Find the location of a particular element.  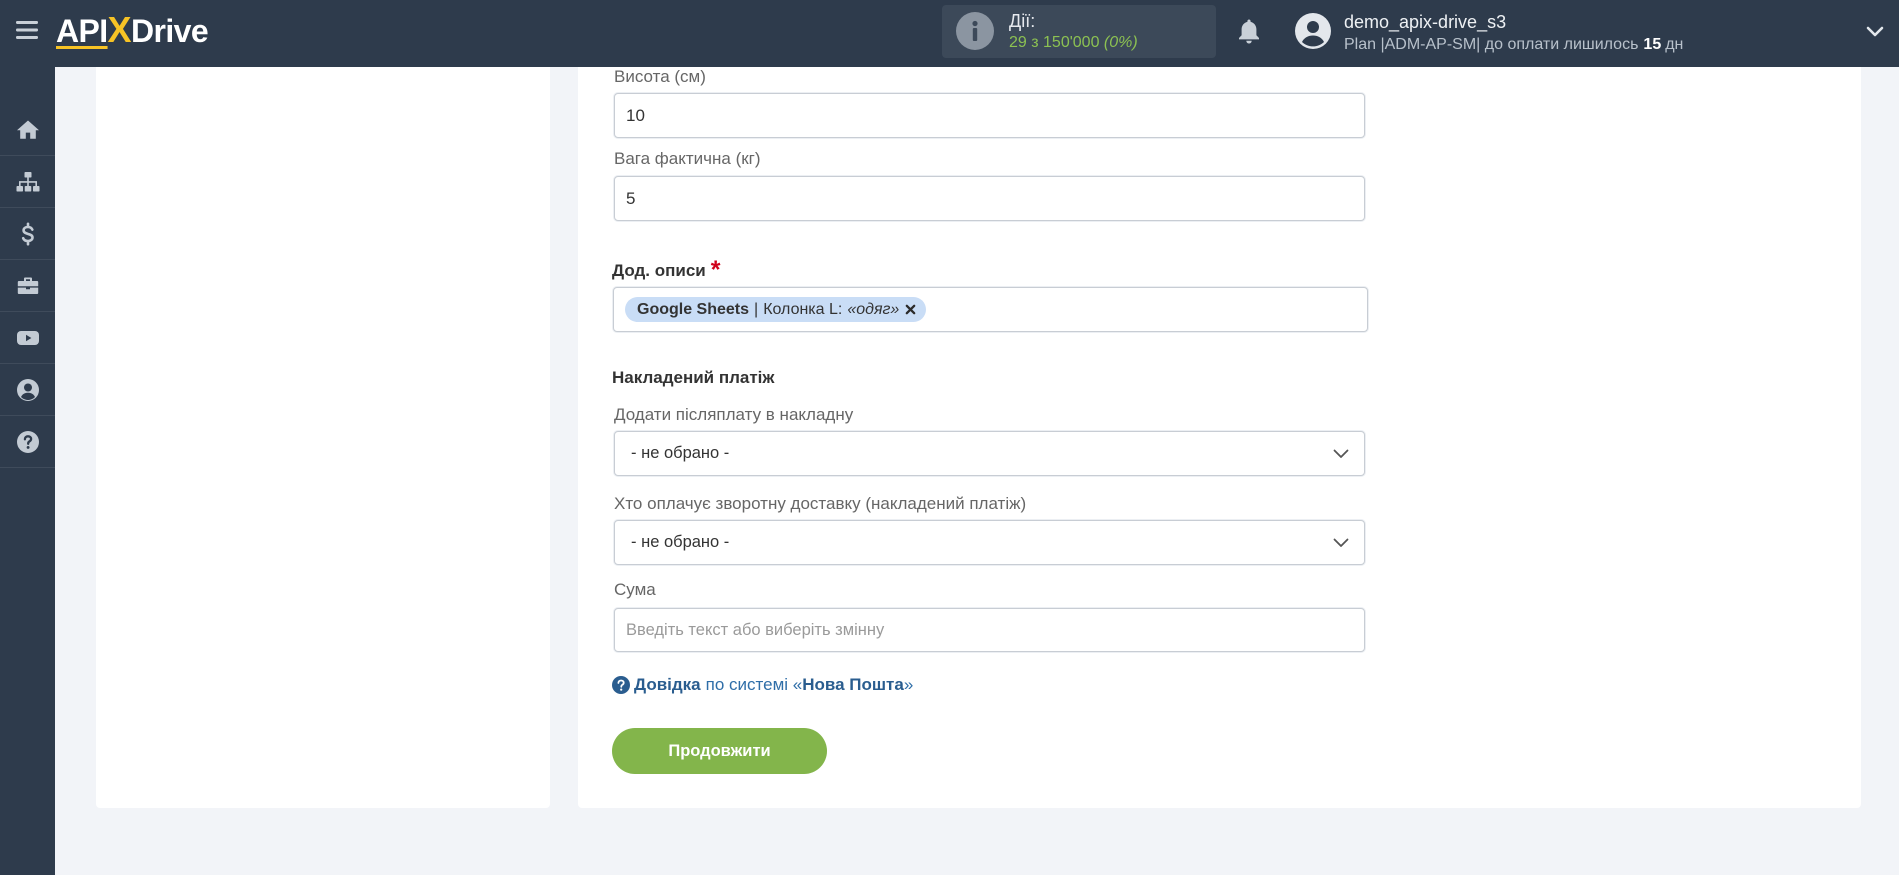

avatar-icon is located at coordinates (1313, 31).